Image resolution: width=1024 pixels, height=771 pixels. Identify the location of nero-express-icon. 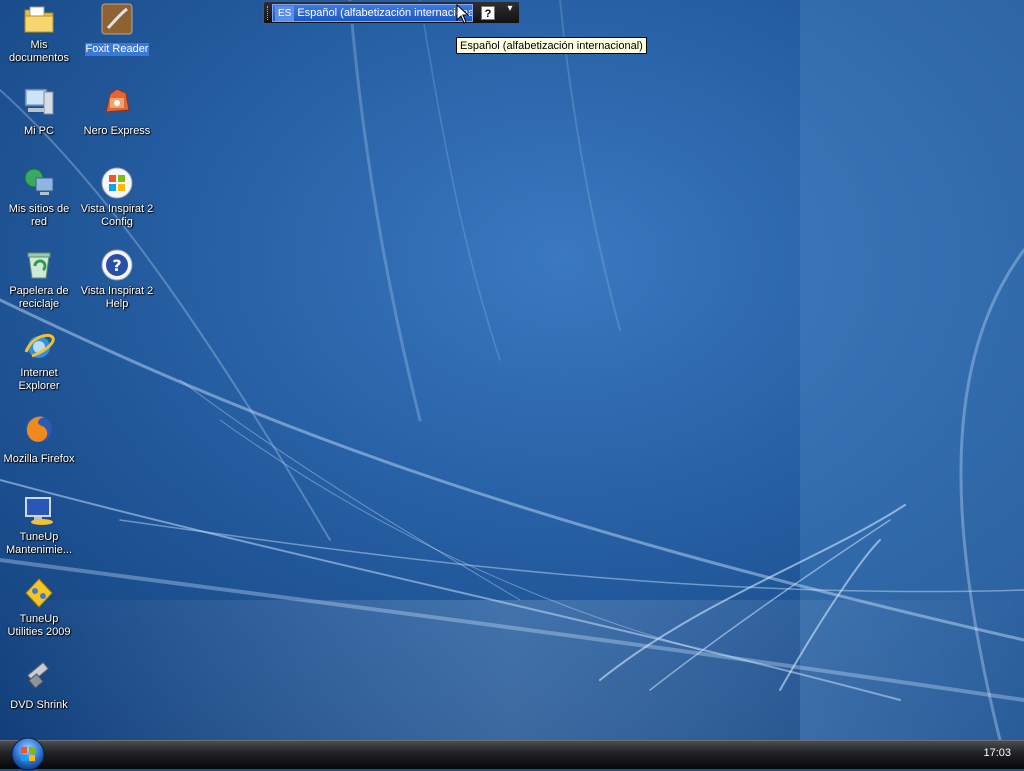
(117, 100).